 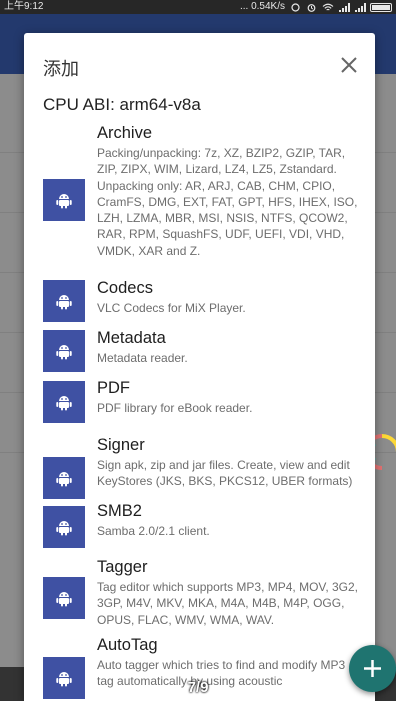 I want to click on plugin-description: Metadata reader., so click(x=142, y=358).